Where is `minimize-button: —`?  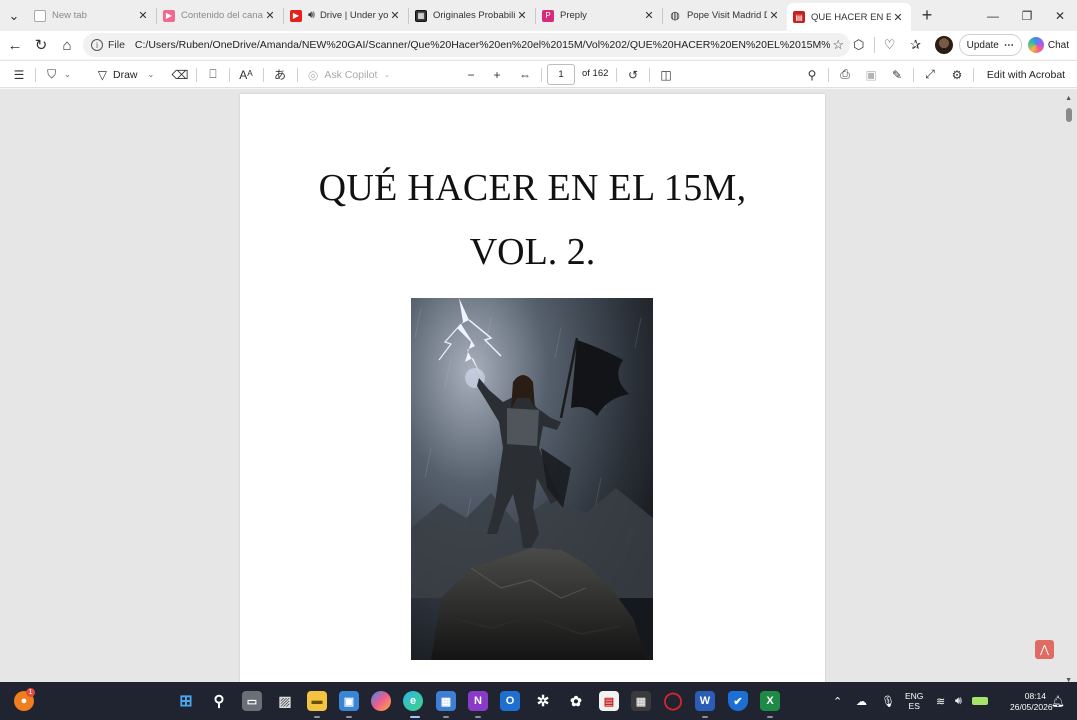 minimize-button: — is located at coordinates (993, 15).